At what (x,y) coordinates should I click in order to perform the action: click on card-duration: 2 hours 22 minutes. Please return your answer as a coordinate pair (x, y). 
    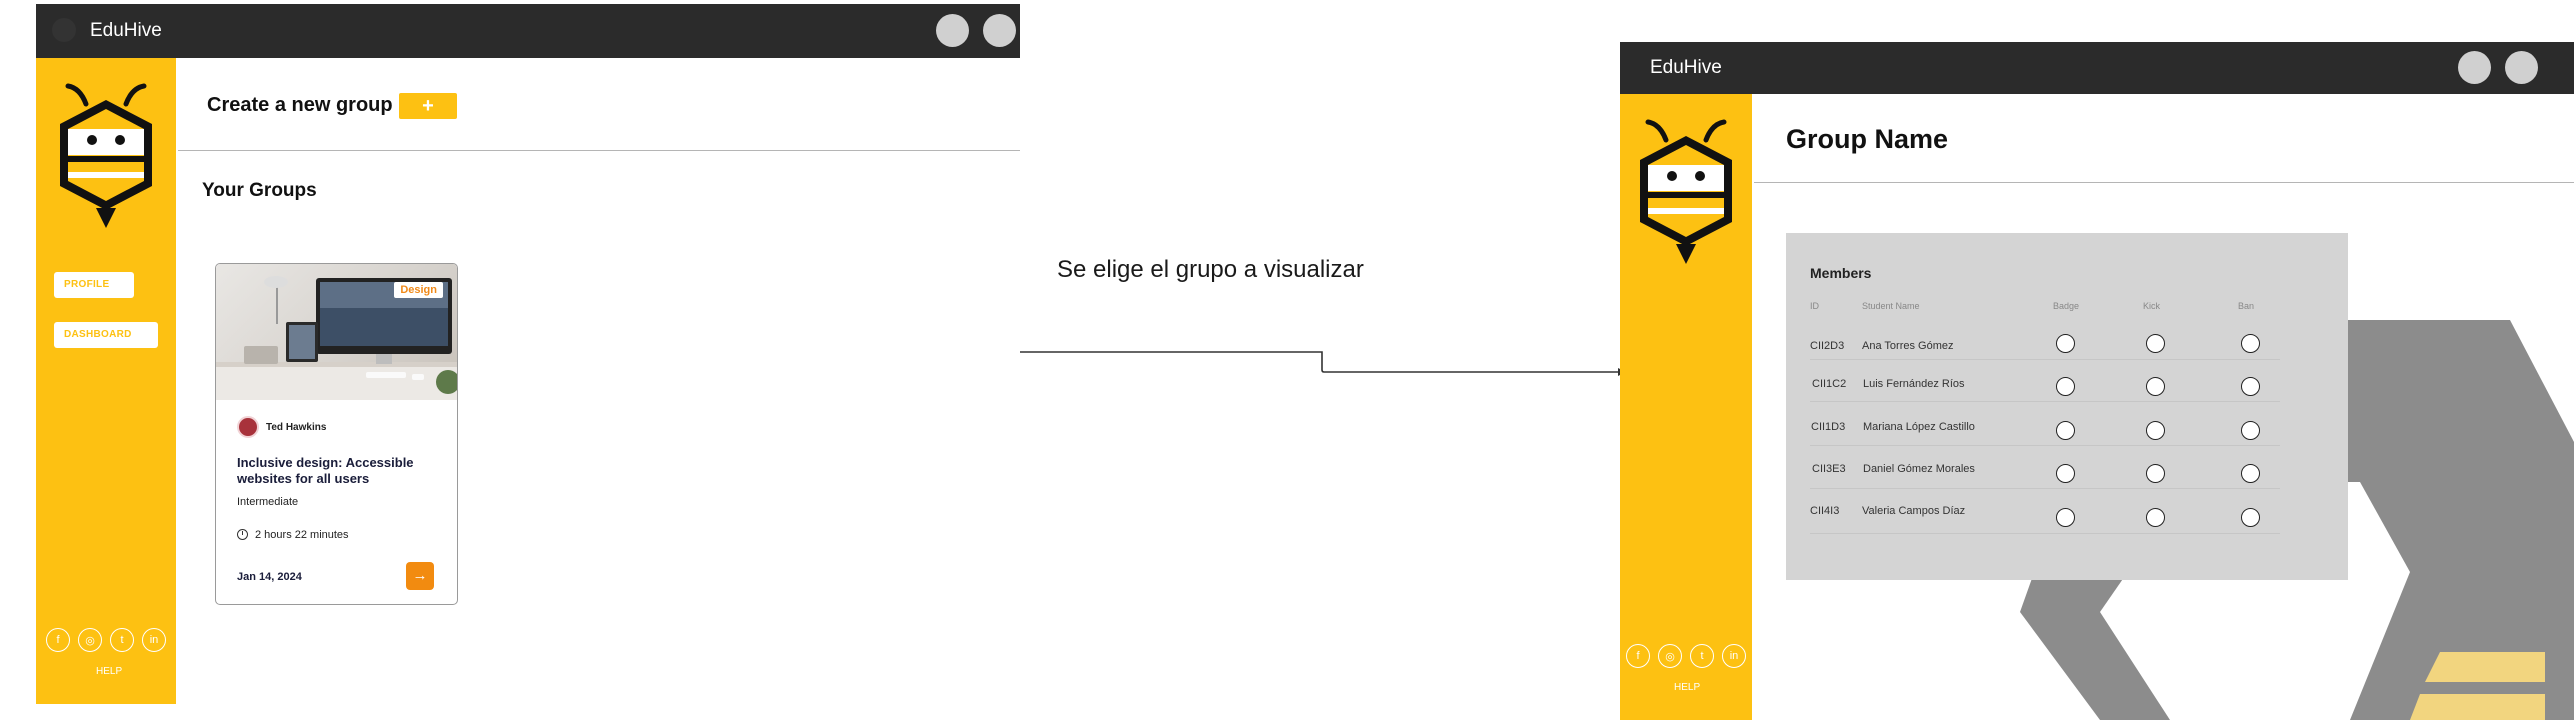
    Looking at the image, I should click on (302, 535).